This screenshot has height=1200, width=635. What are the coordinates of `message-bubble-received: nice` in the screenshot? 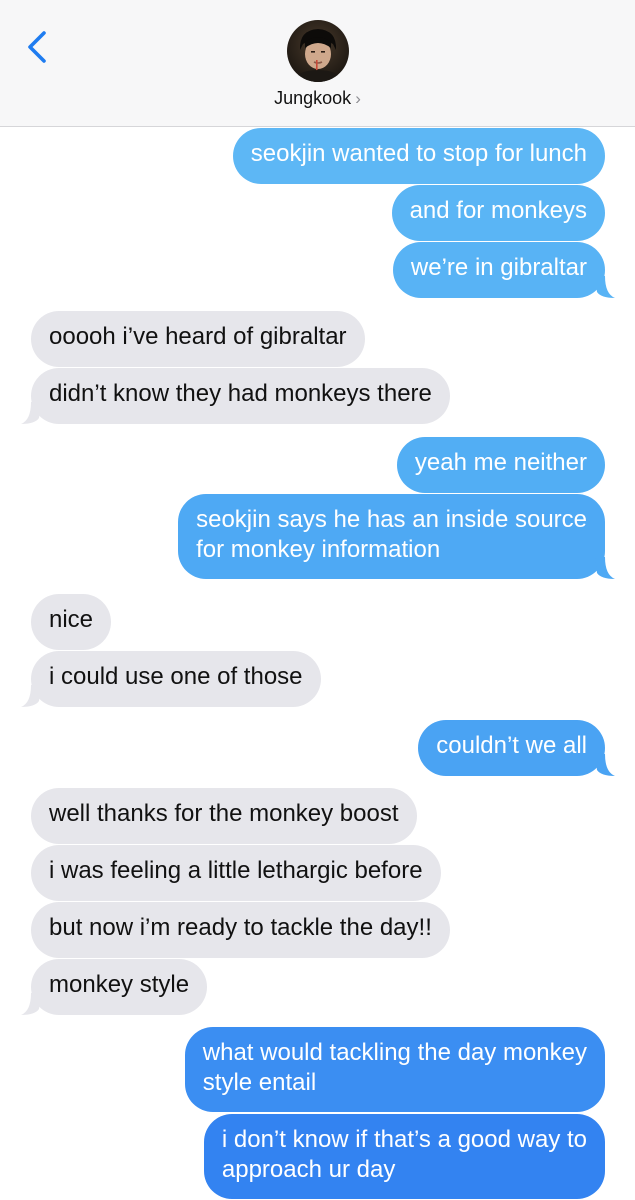 It's located at (71, 622).